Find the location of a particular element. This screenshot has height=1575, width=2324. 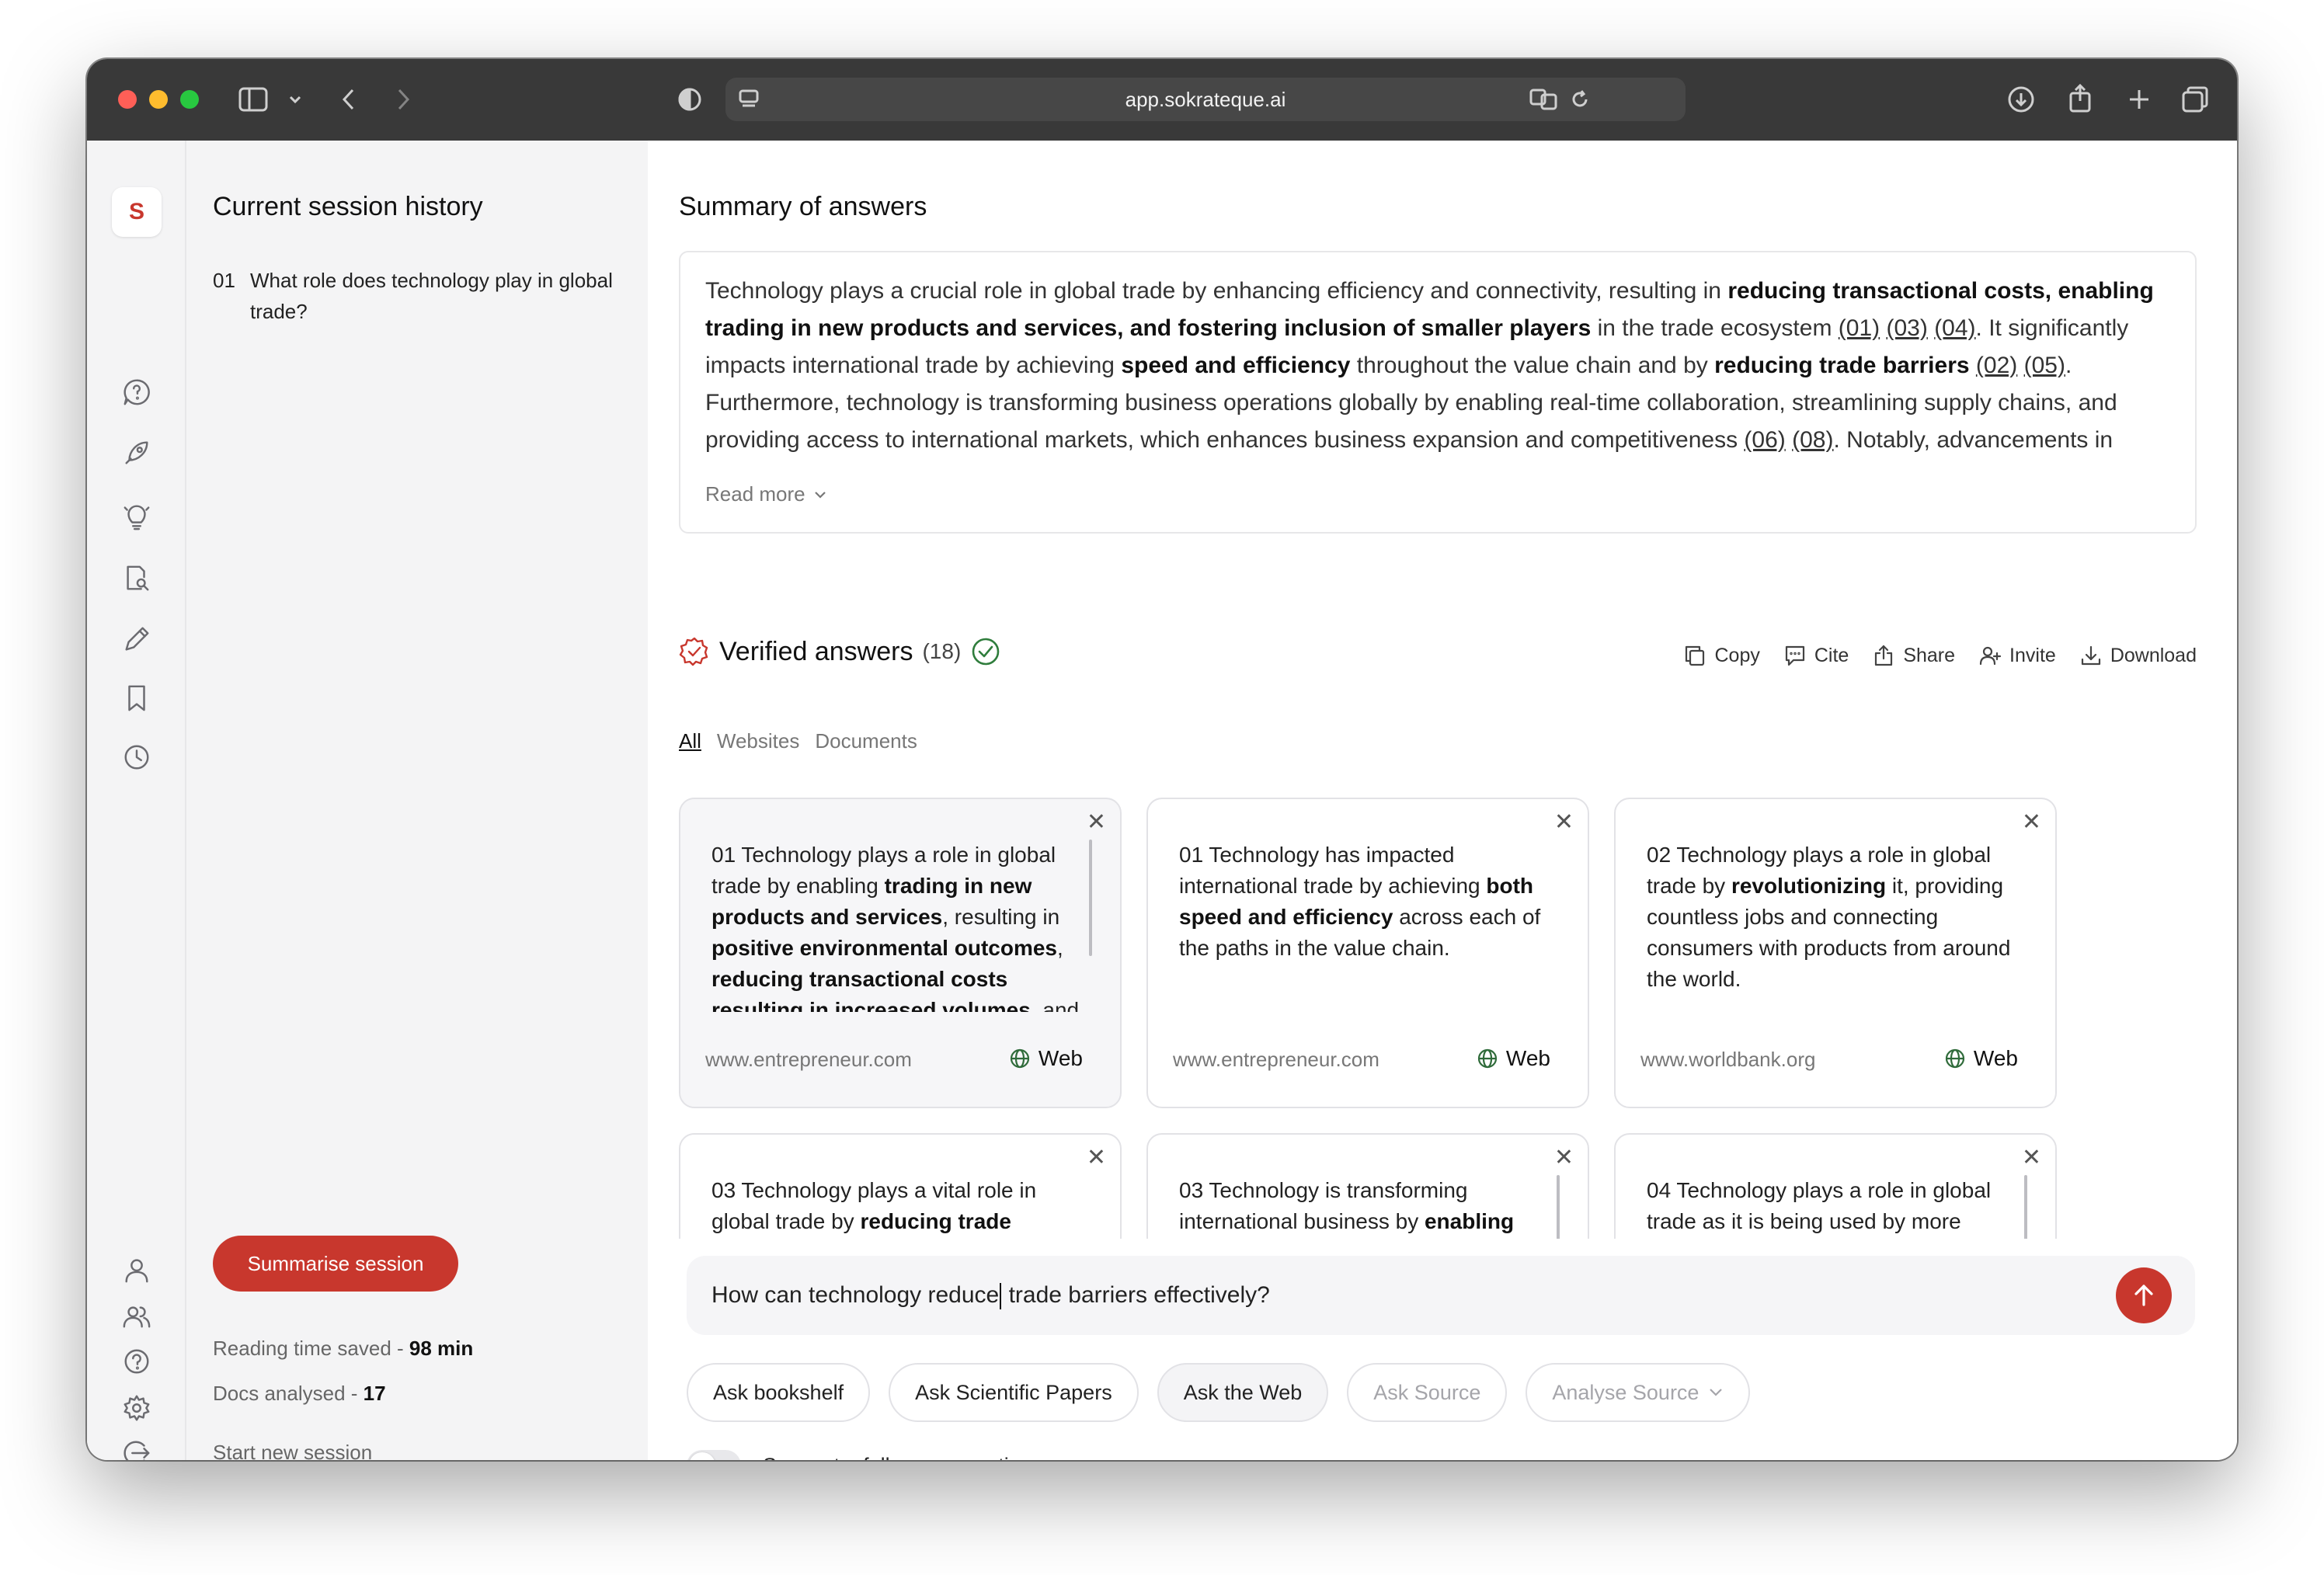

start-new-session-link: Start new session is located at coordinates (292, 1450).